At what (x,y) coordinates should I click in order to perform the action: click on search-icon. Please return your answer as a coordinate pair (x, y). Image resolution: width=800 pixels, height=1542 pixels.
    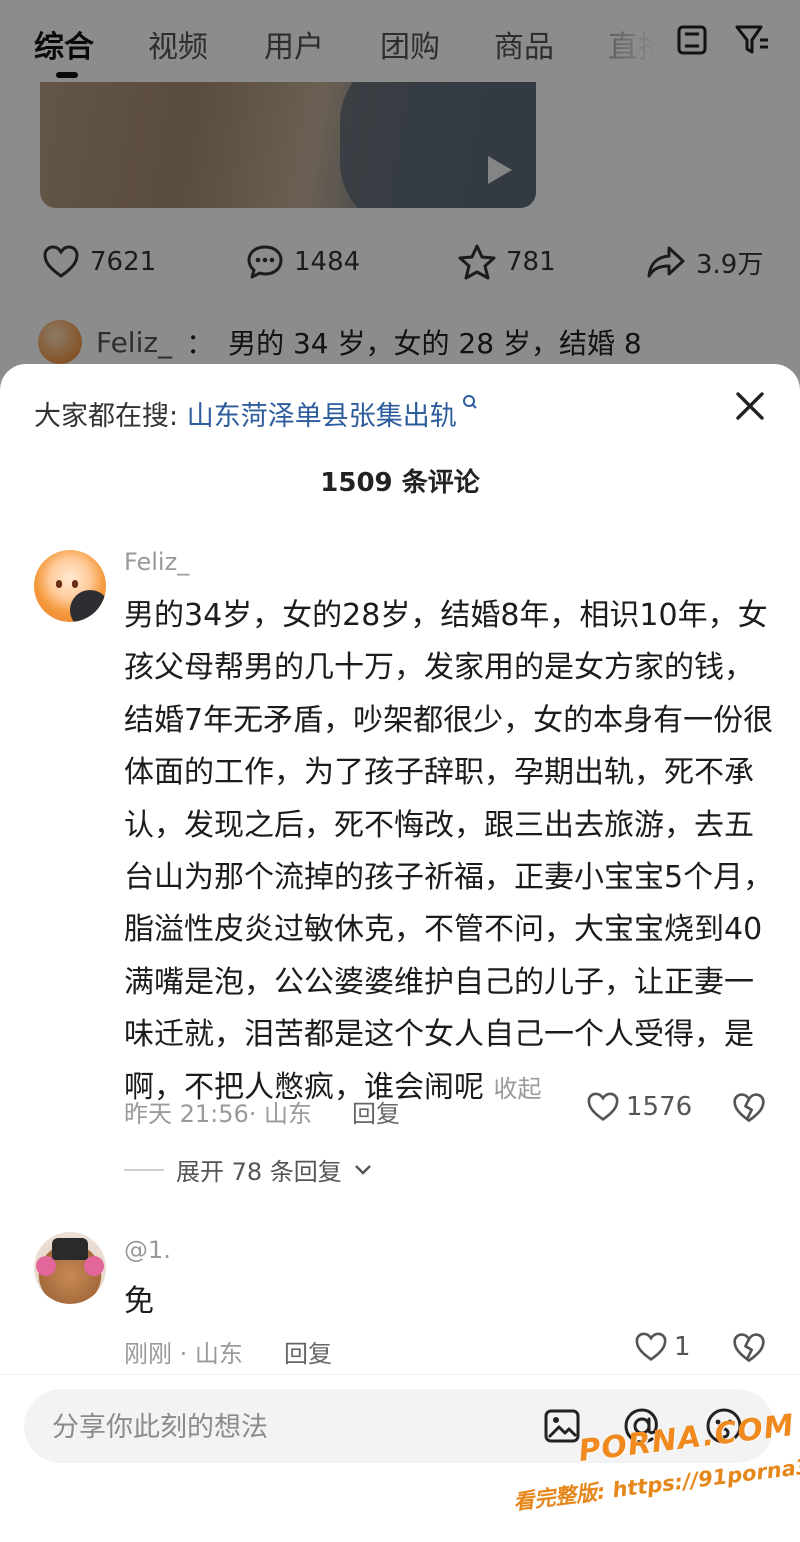
    Looking at the image, I should click on (468, 406).